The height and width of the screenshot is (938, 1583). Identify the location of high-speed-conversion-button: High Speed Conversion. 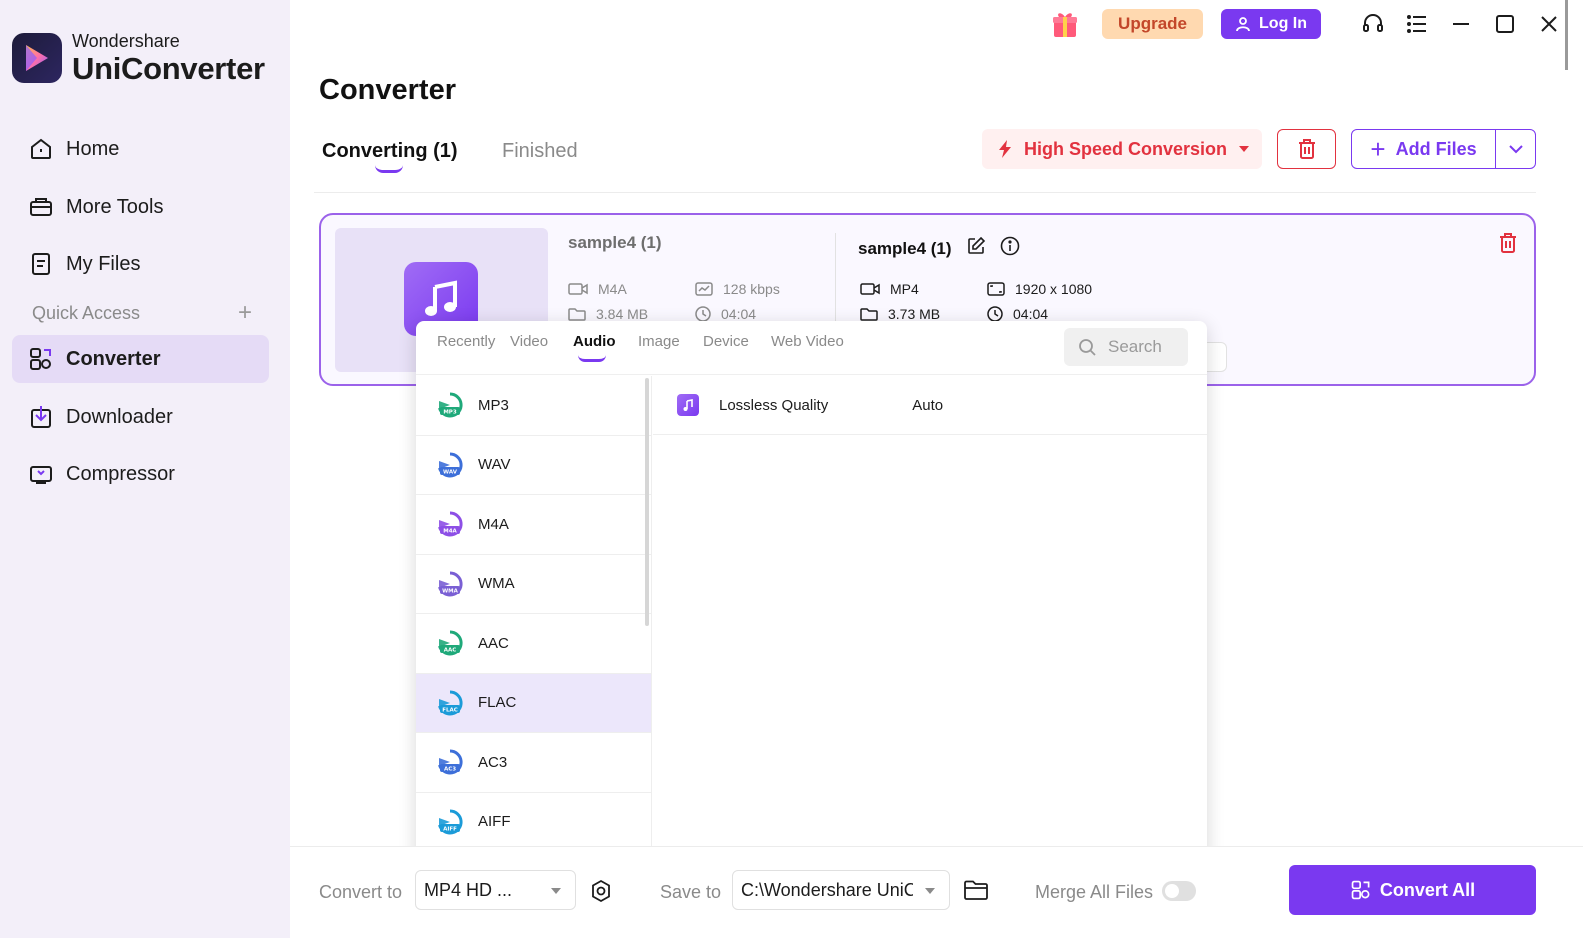
(1122, 149).